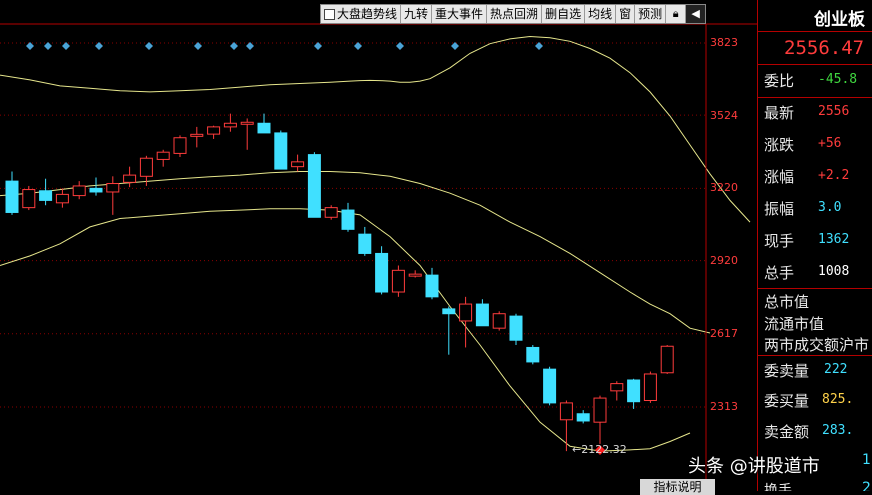 This screenshot has height=495, width=872. I want to click on checkbox-icon, so click(329, 14).